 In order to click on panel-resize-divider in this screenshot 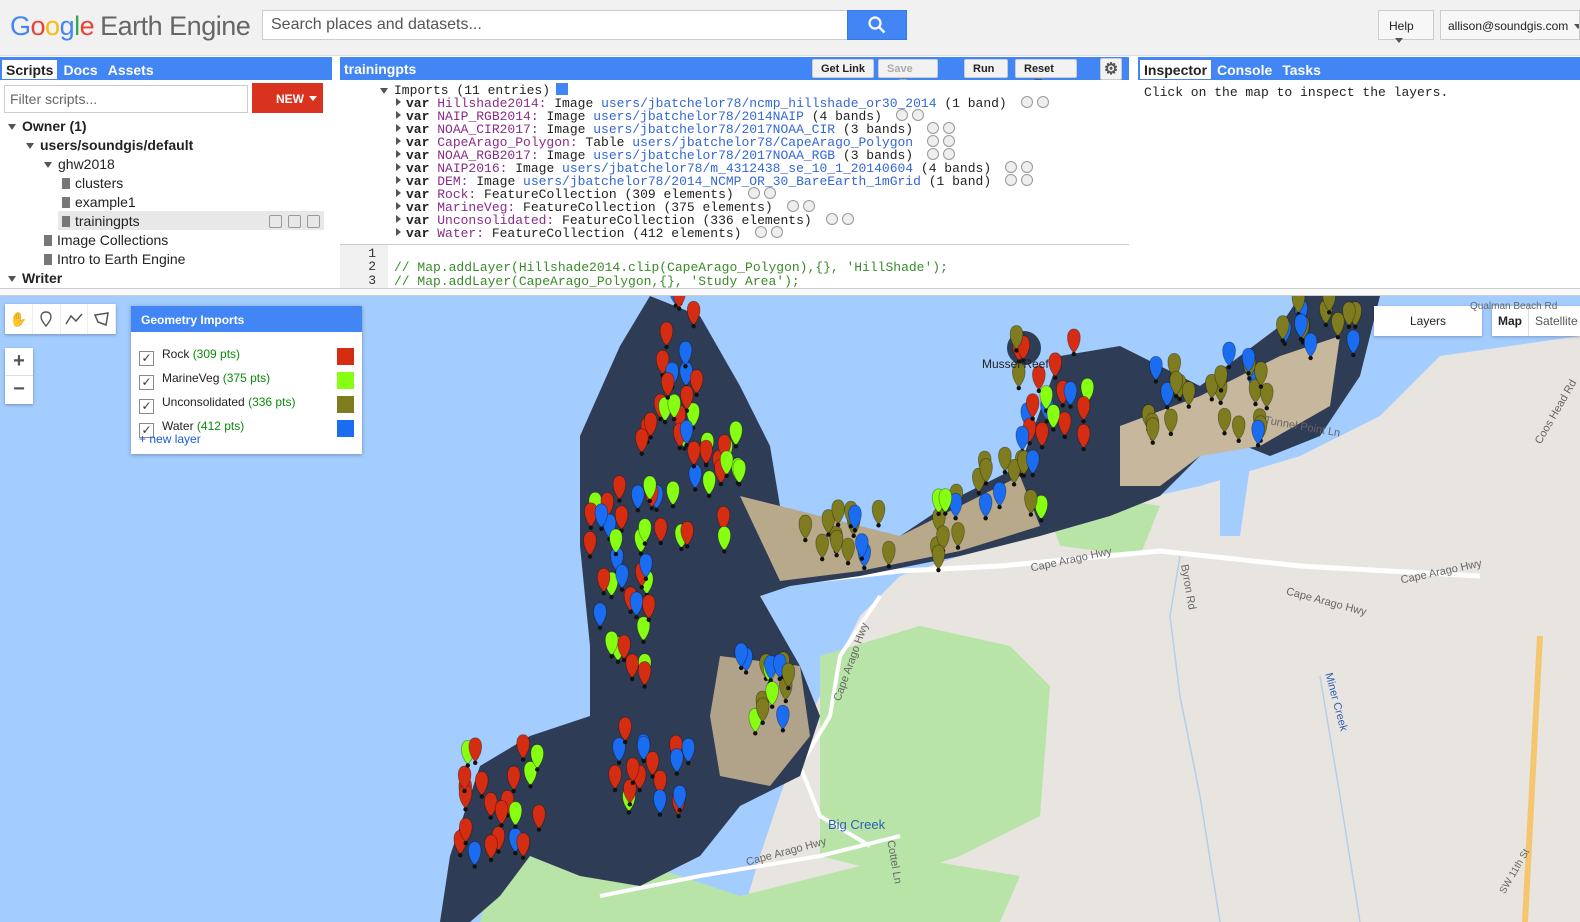, I will do `click(790, 292)`.